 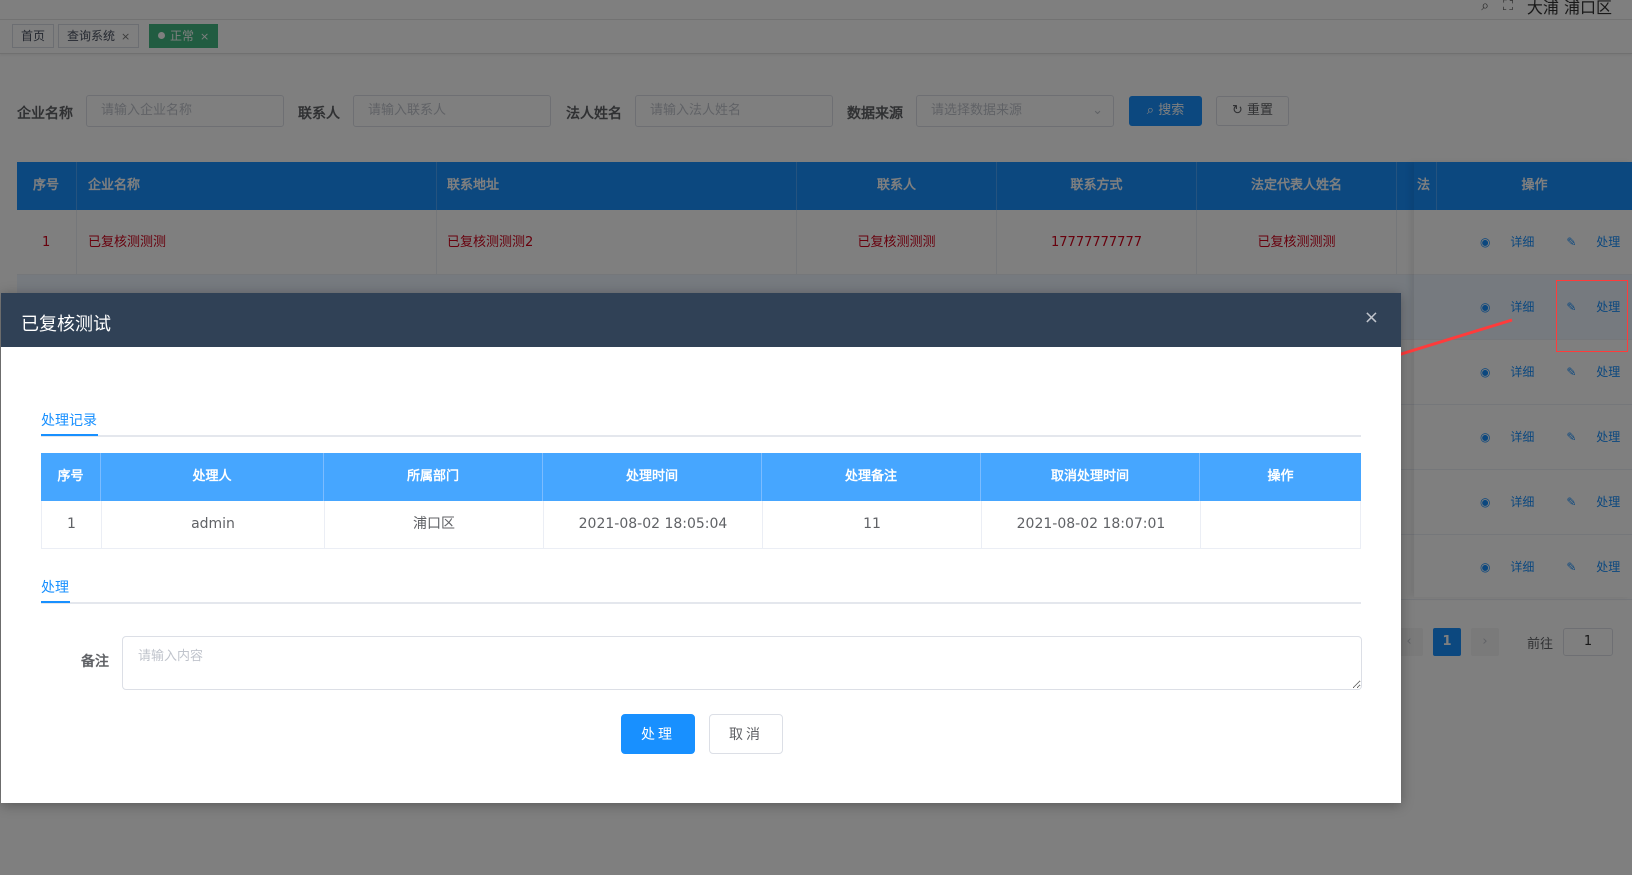 I want to click on close-icon: ×, so click(x=1371, y=317).